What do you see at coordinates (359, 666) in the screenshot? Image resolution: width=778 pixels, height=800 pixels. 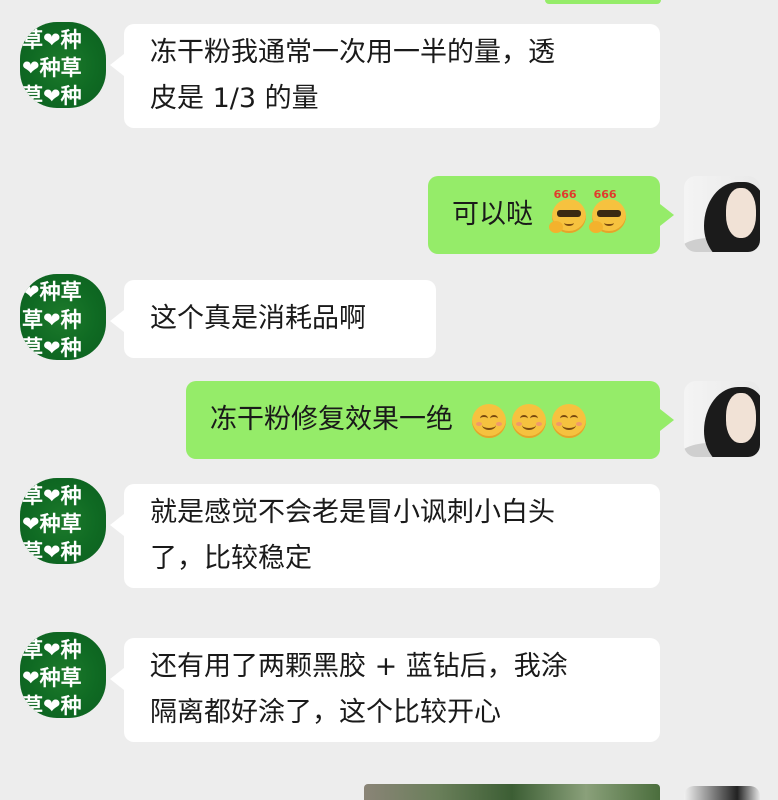 I see `message-line: 还有用了两颗黑胶 + 蓝钻后，我涂` at bounding box center [359, 666].